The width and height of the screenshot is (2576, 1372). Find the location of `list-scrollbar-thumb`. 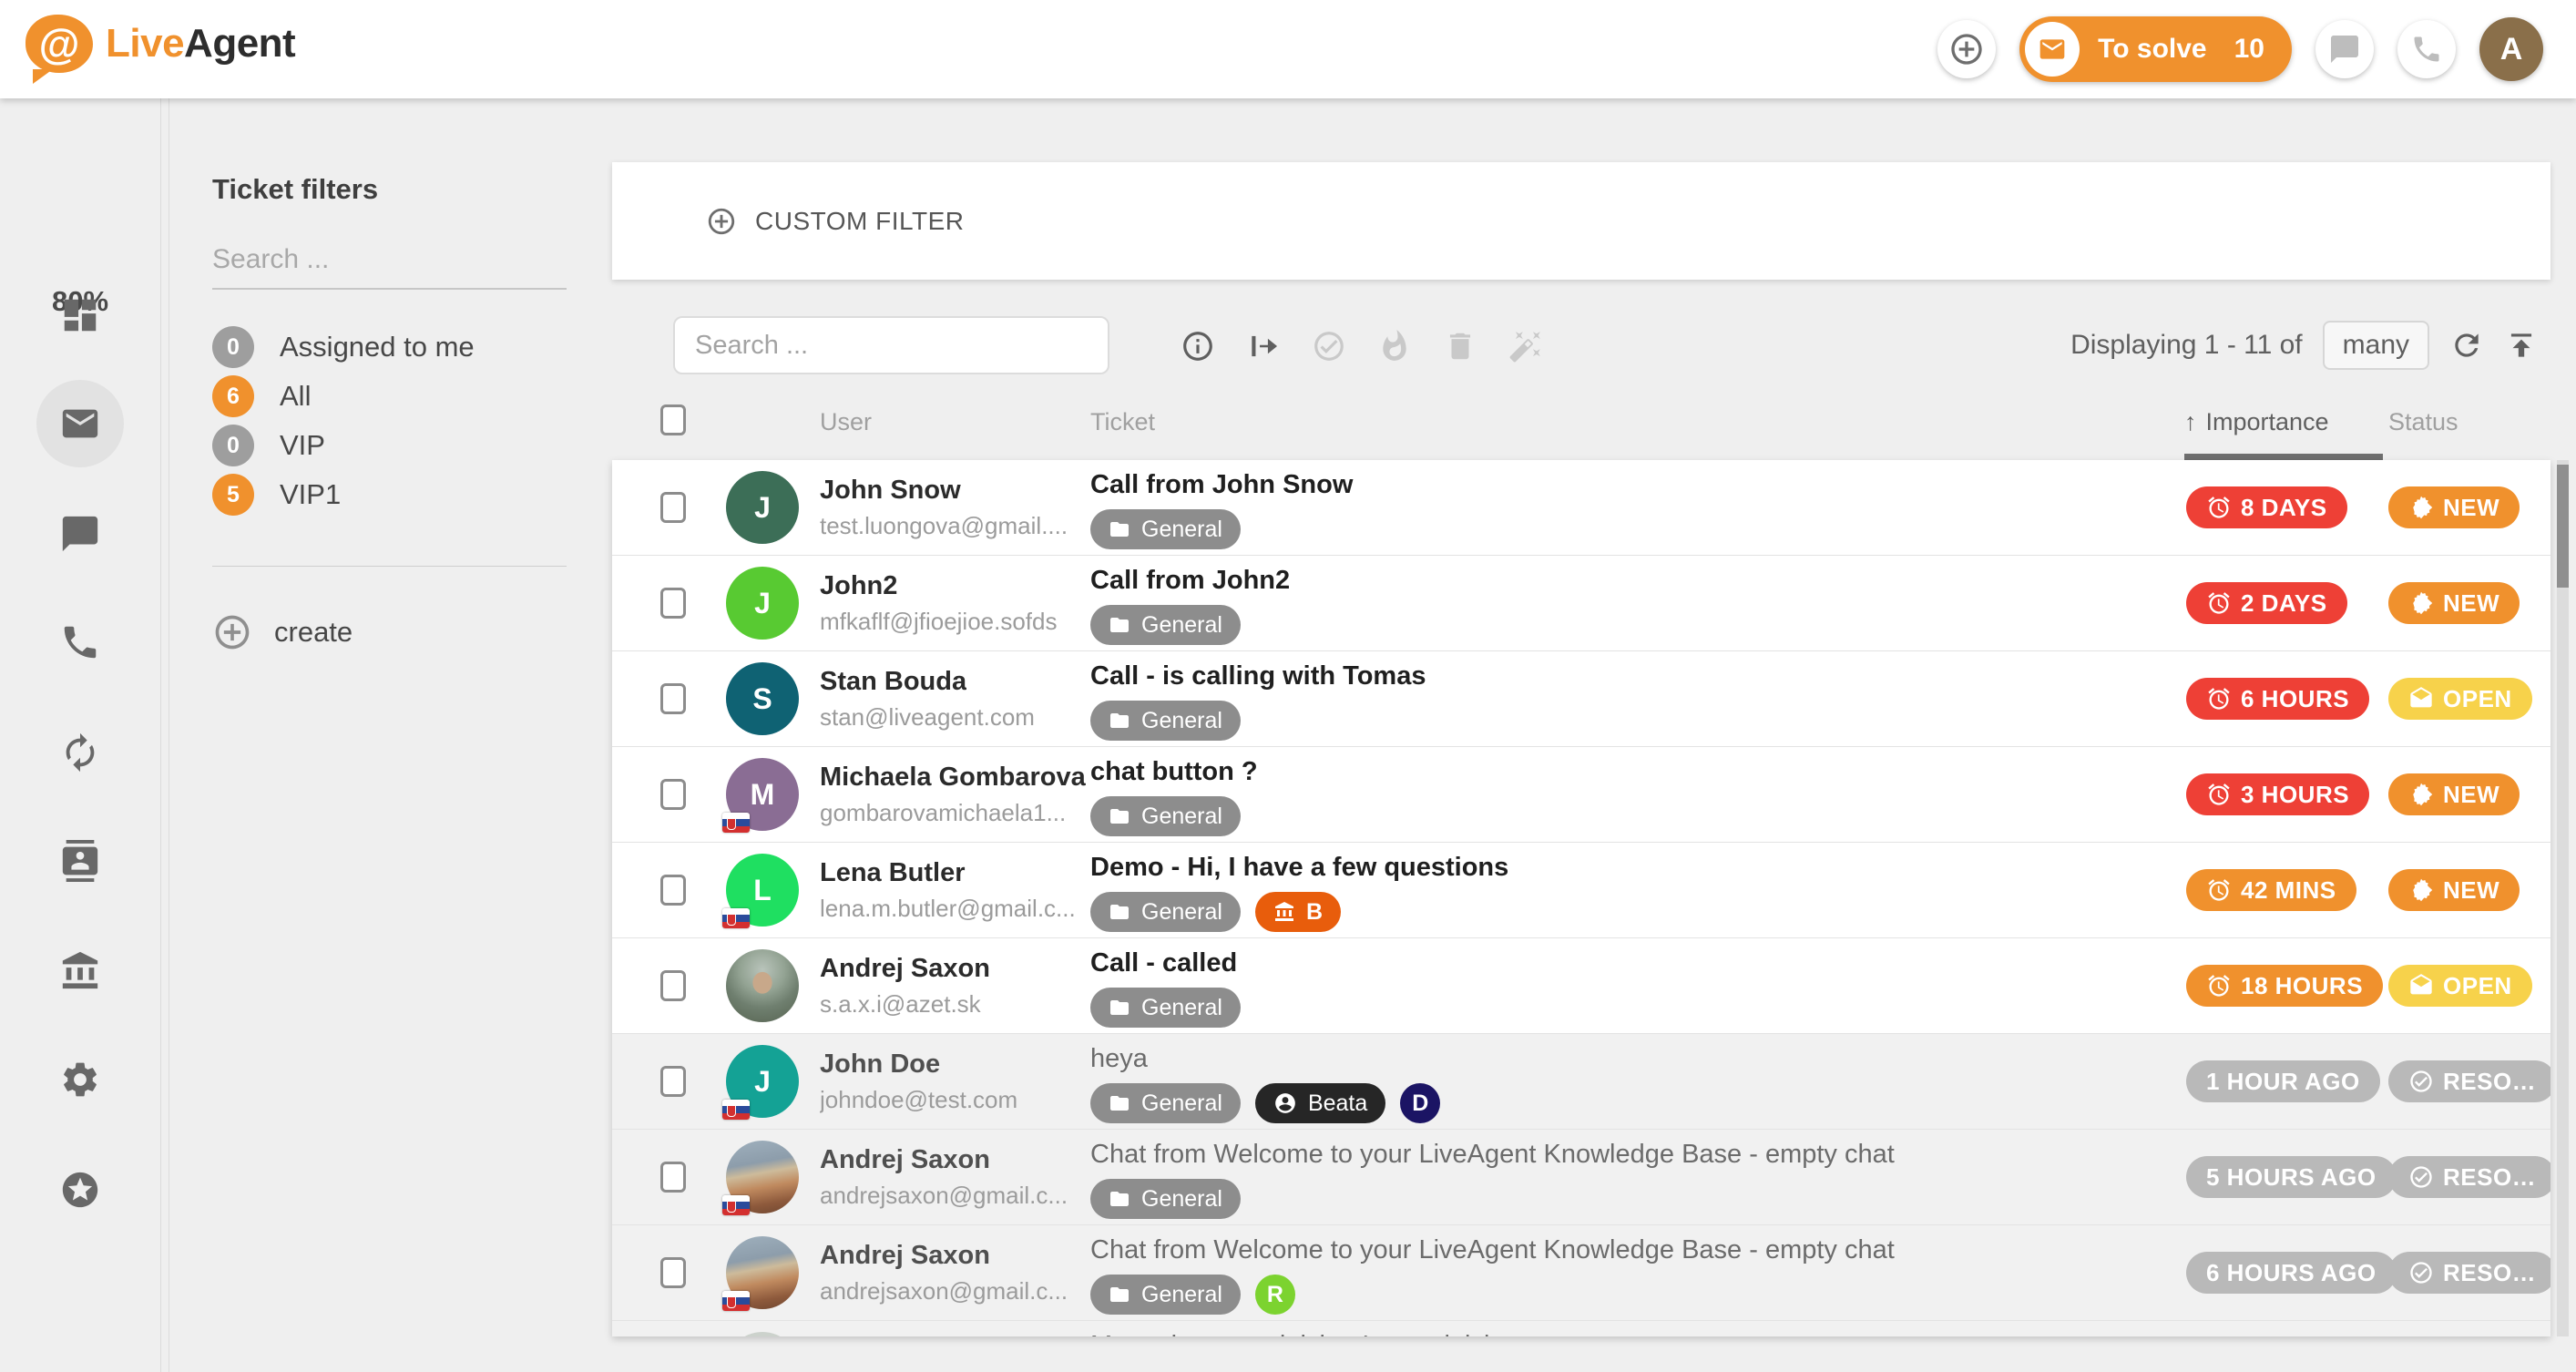

list-scrollbar-thumb is located at coordinates (2563, 526).